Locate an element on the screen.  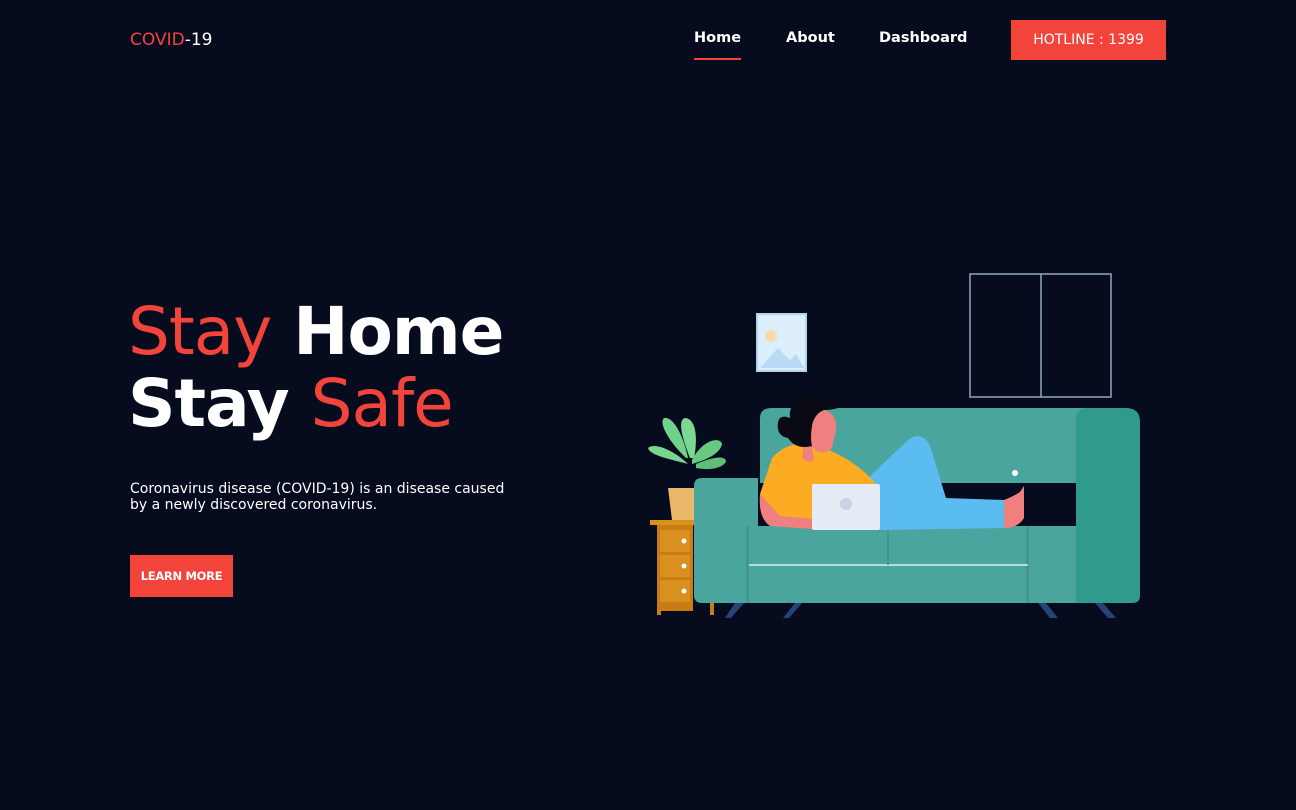
nav-about: About is located at coordinates (810, 38).